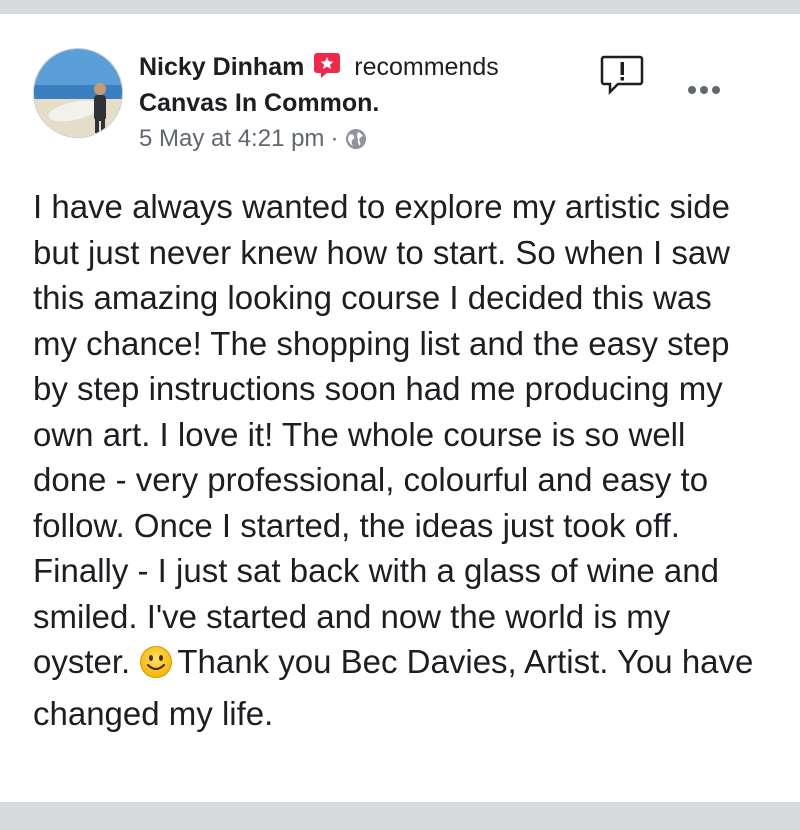 This screenshot has width=800, height=830. I want to click on report-button, so click(622, 75).